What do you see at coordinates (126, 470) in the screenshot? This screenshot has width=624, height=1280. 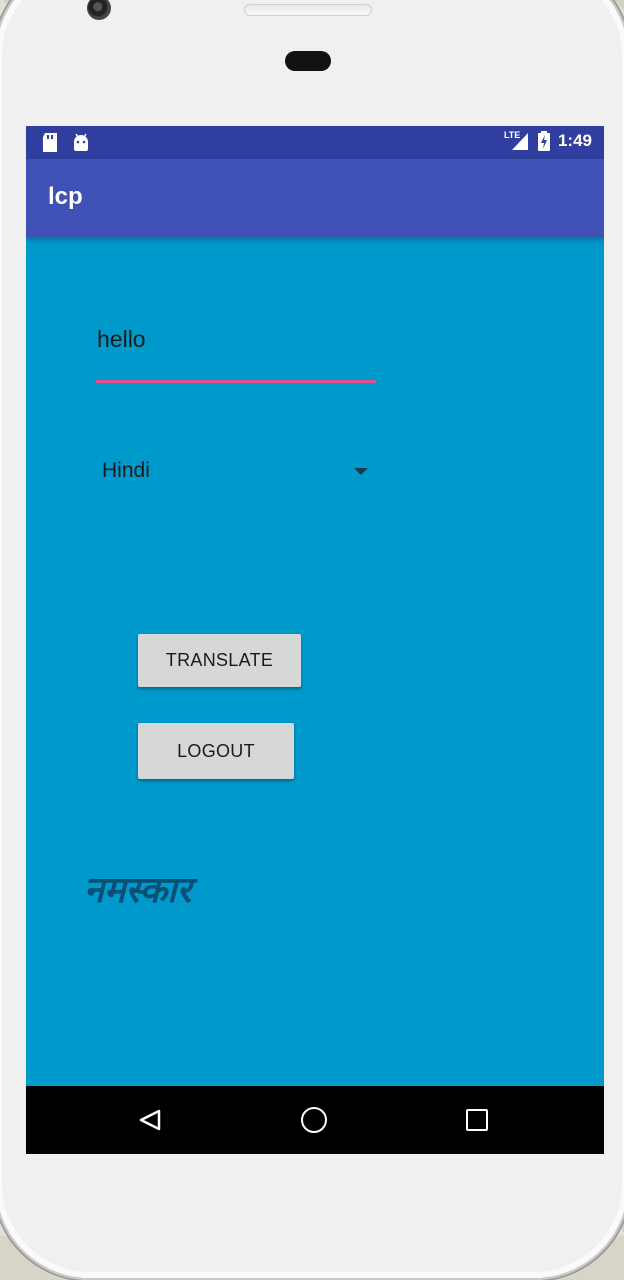 I see `language-selected: Hindi` at bounding box center [126, 470].